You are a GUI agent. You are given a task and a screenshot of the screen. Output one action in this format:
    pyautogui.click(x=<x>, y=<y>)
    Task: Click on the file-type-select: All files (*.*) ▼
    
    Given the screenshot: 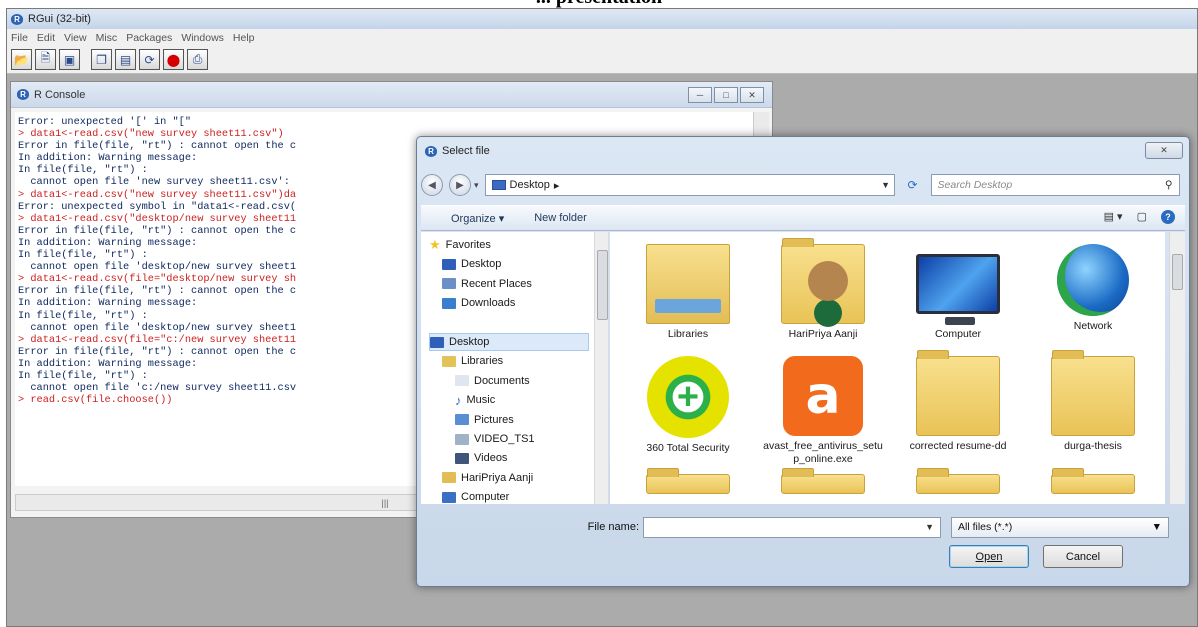 What is the action you would take?
    pyautogui.click(x=1060, y=527)
    